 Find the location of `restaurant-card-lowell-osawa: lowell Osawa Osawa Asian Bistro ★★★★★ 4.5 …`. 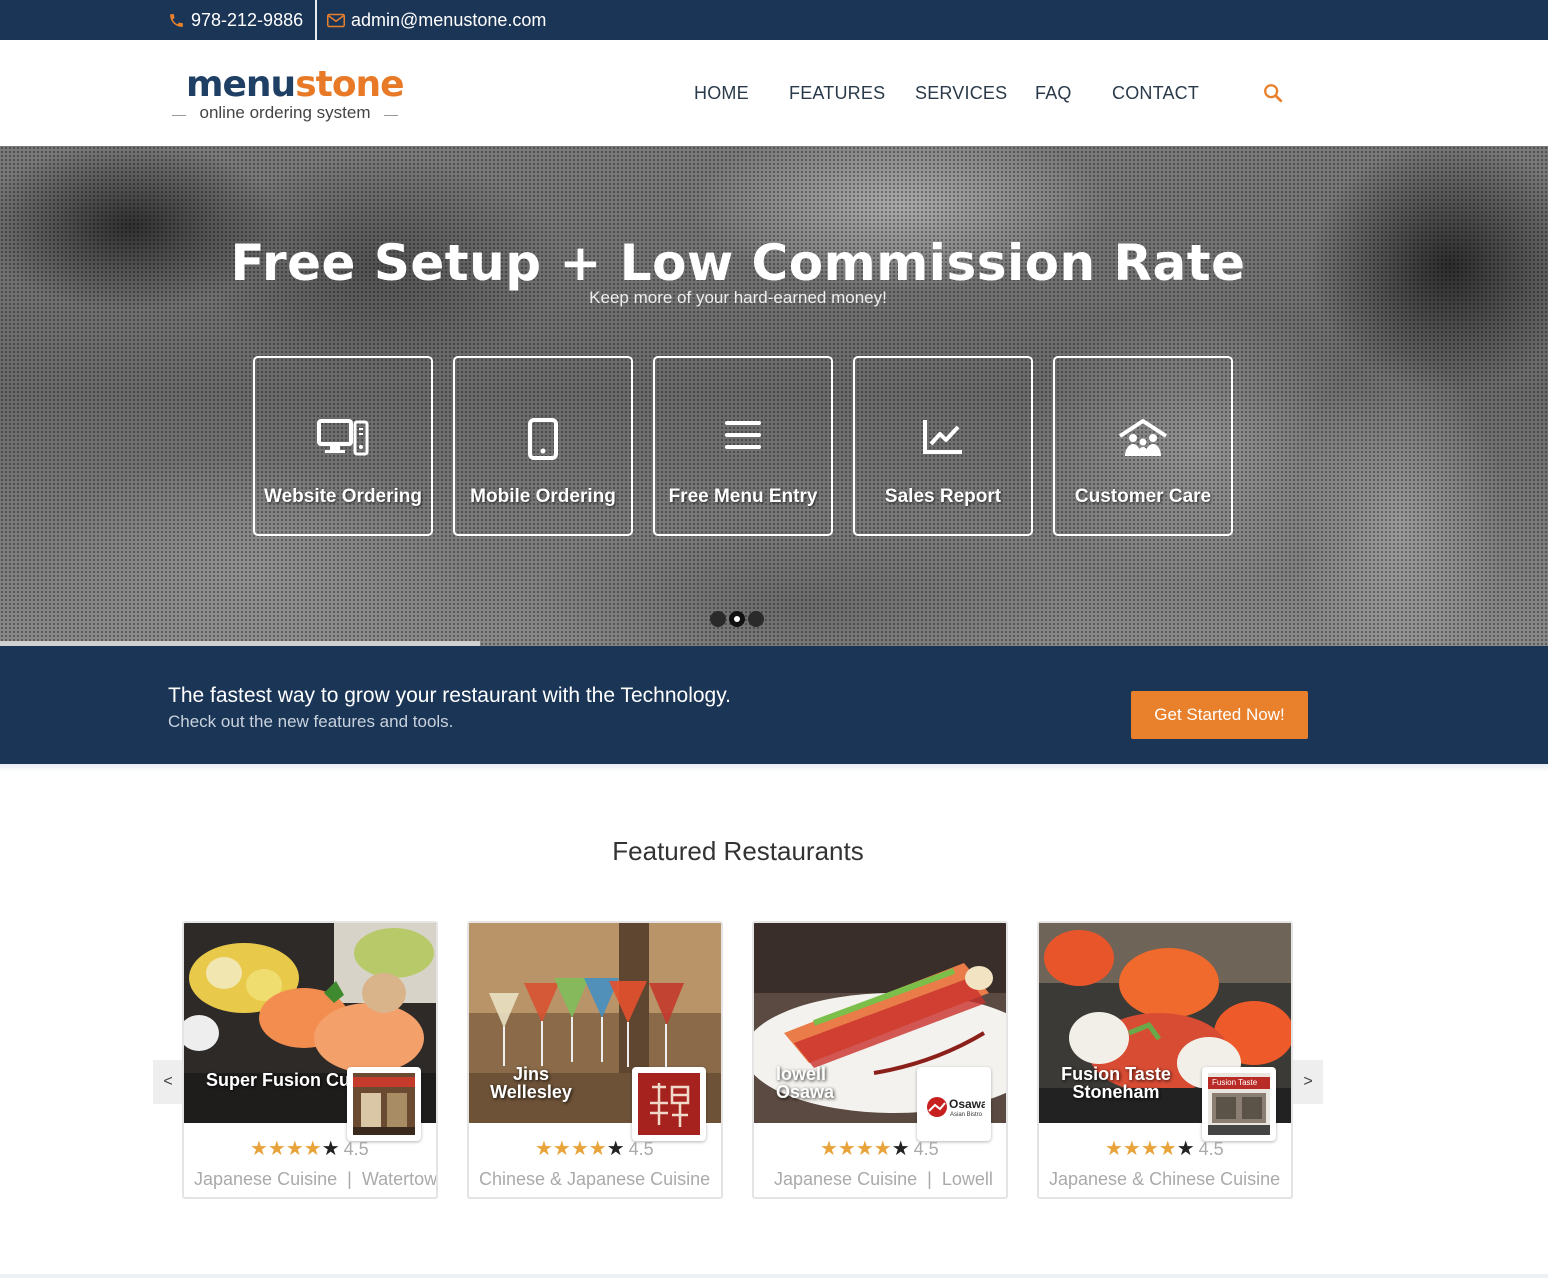

restaurant-card-lowell-osawa: lowell Osawa Osawa Asian Bistro ★★★★★ 4.5 … is located at coordinates (880, 1060).